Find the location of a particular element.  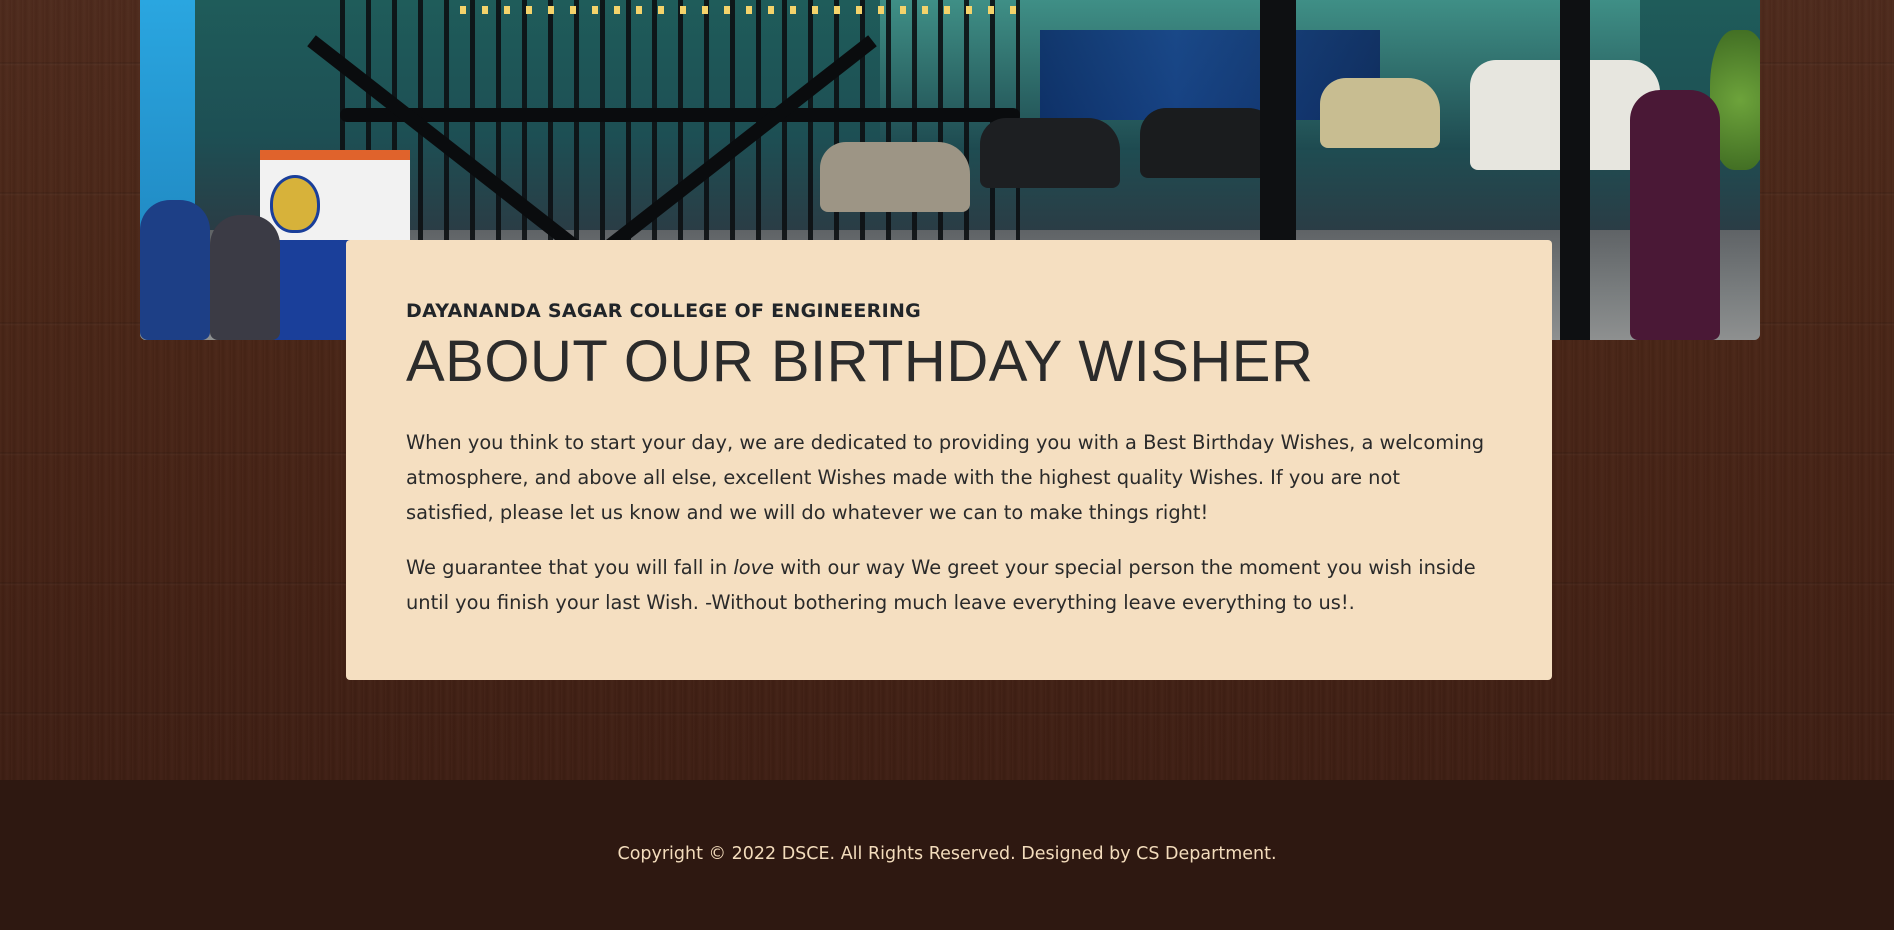

hero-string-lights is located at coordinates (740, 10).